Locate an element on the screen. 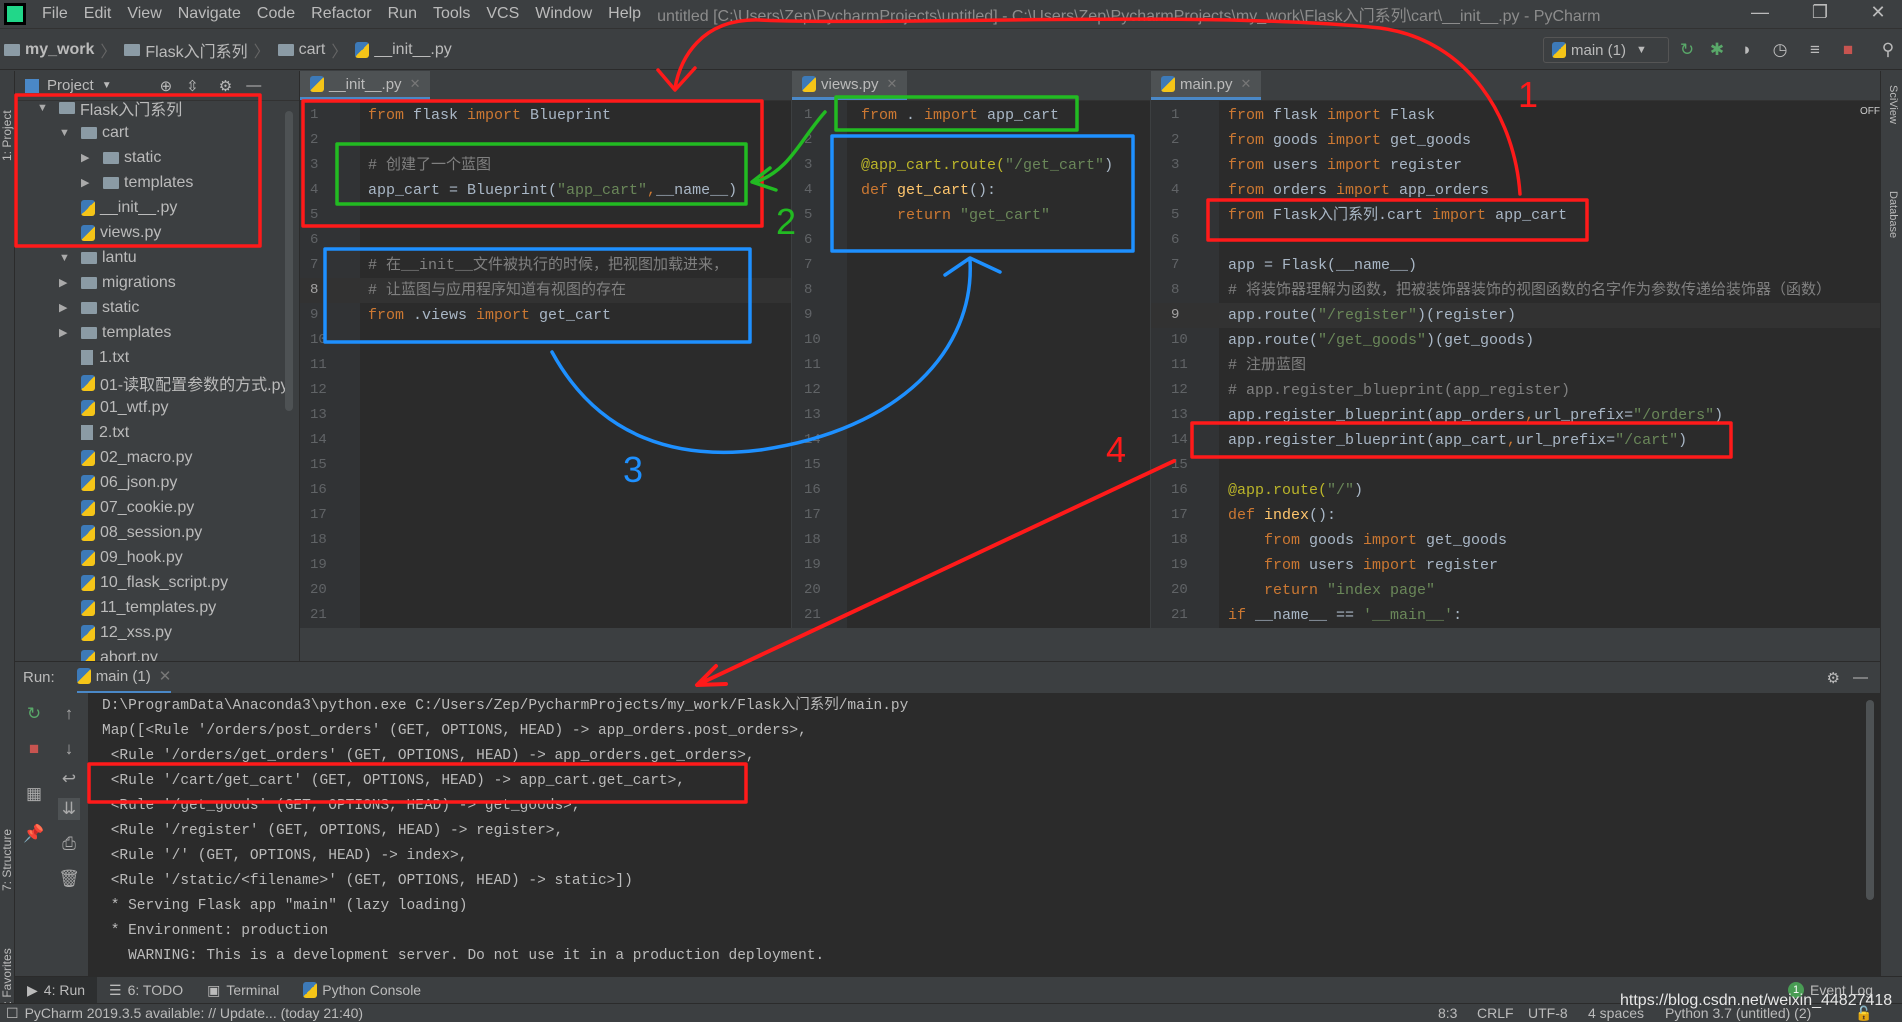 Image resolution: width=1902 pixels, height=1022 pixels. menu-file: File is located at coordinates (55, 14).